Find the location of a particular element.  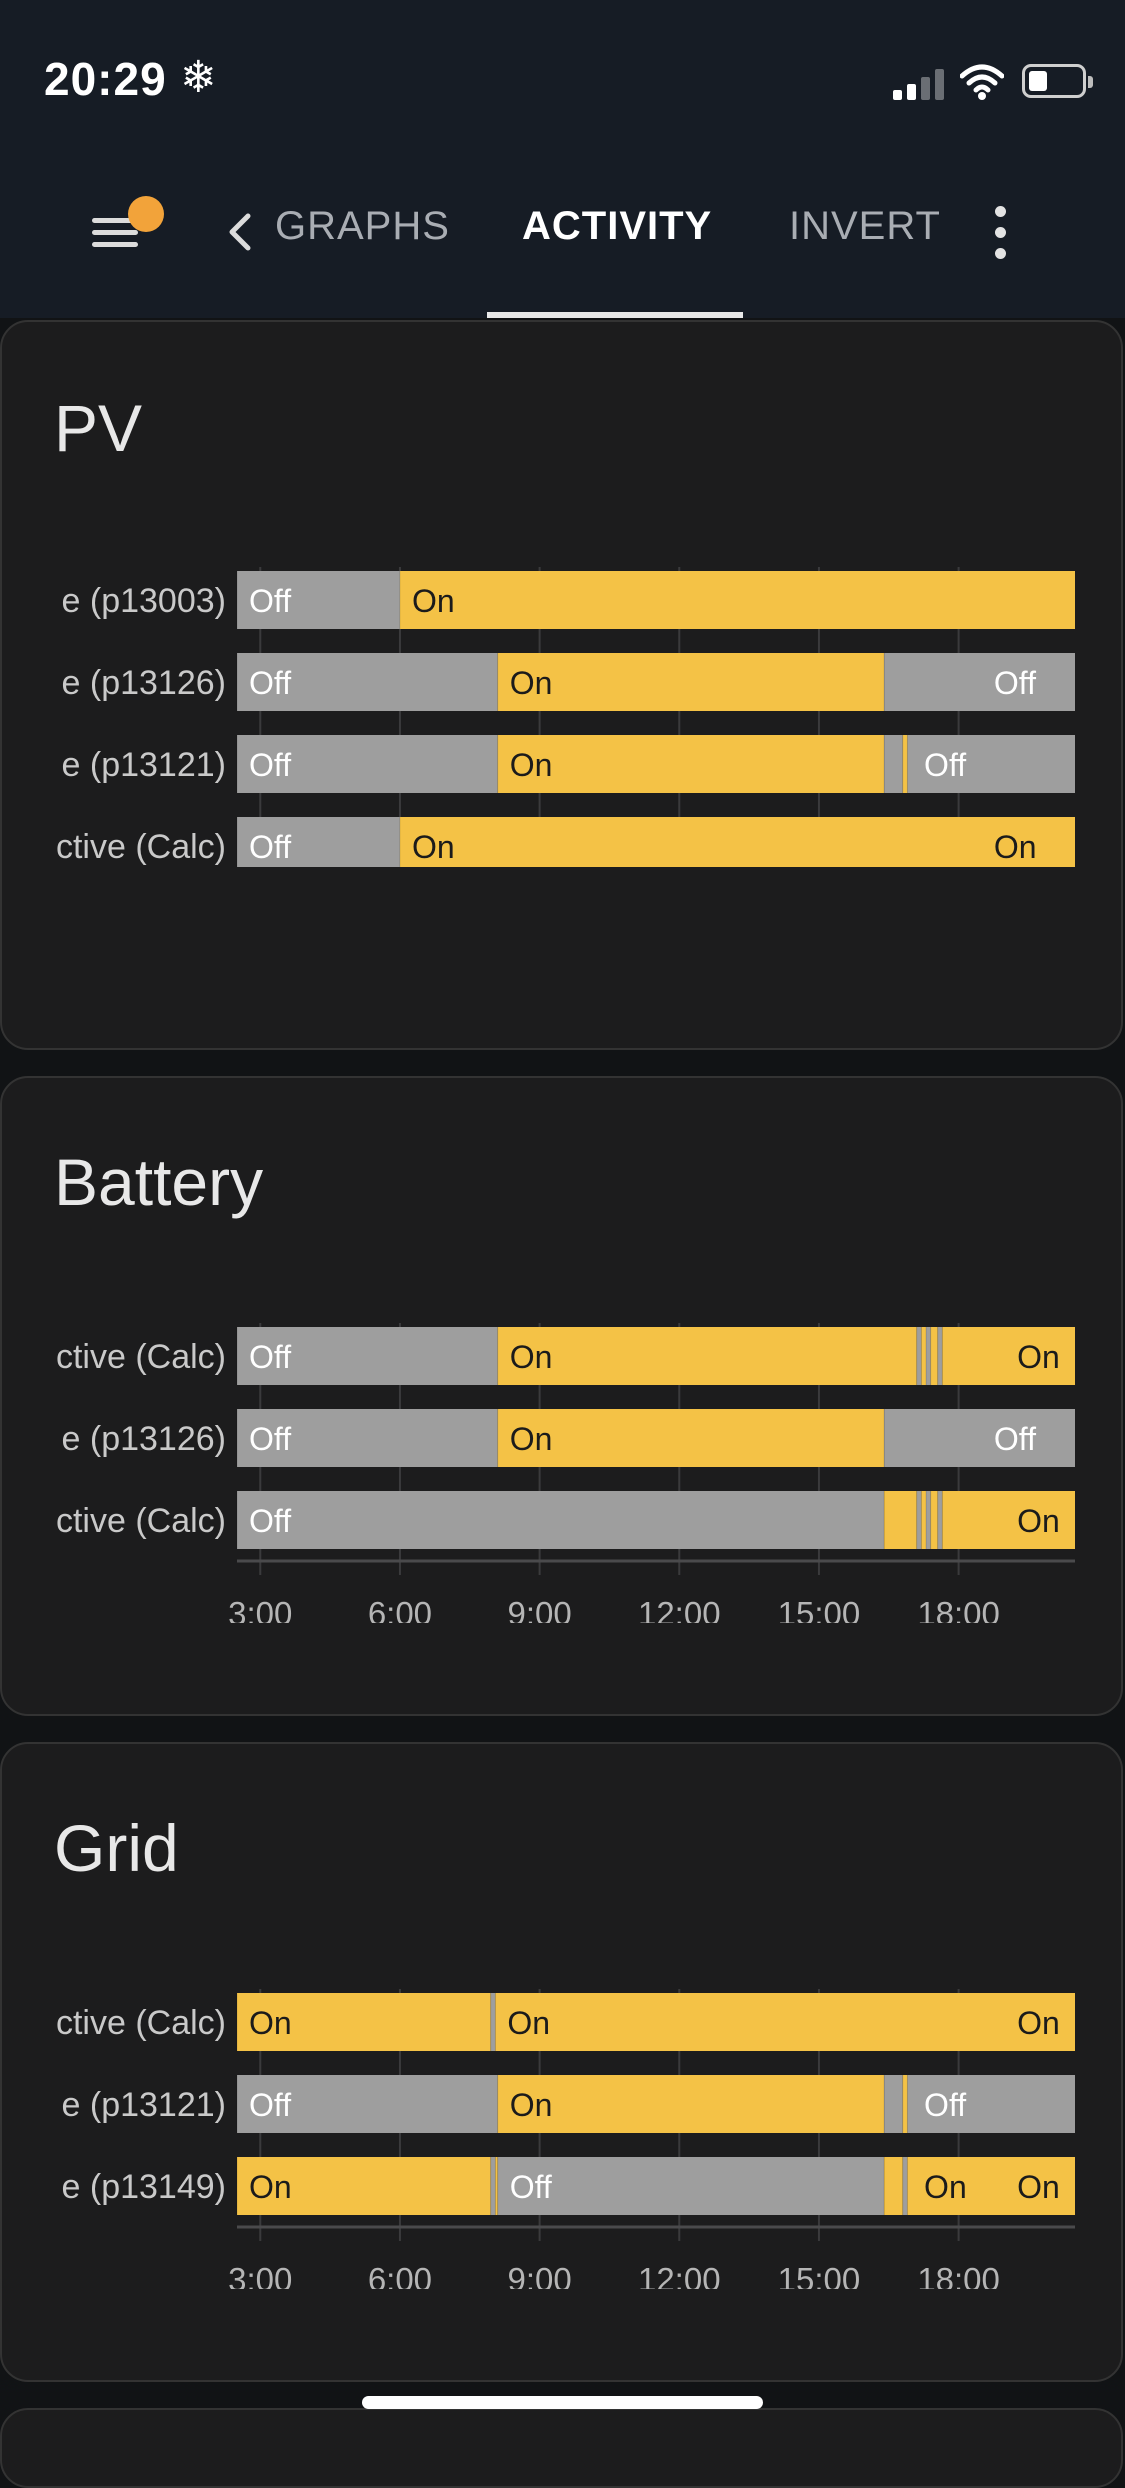

chevron-left-icon is located at coordinates (240, 232).